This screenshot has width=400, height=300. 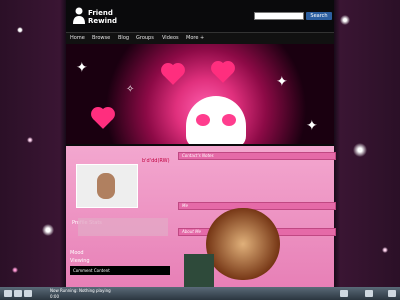 What do you see at coordinates (200, 293) in the screenshot?
I see `media-taskbar: Now Running: Nothing playing 0:00` at bounding box center [200, 293].